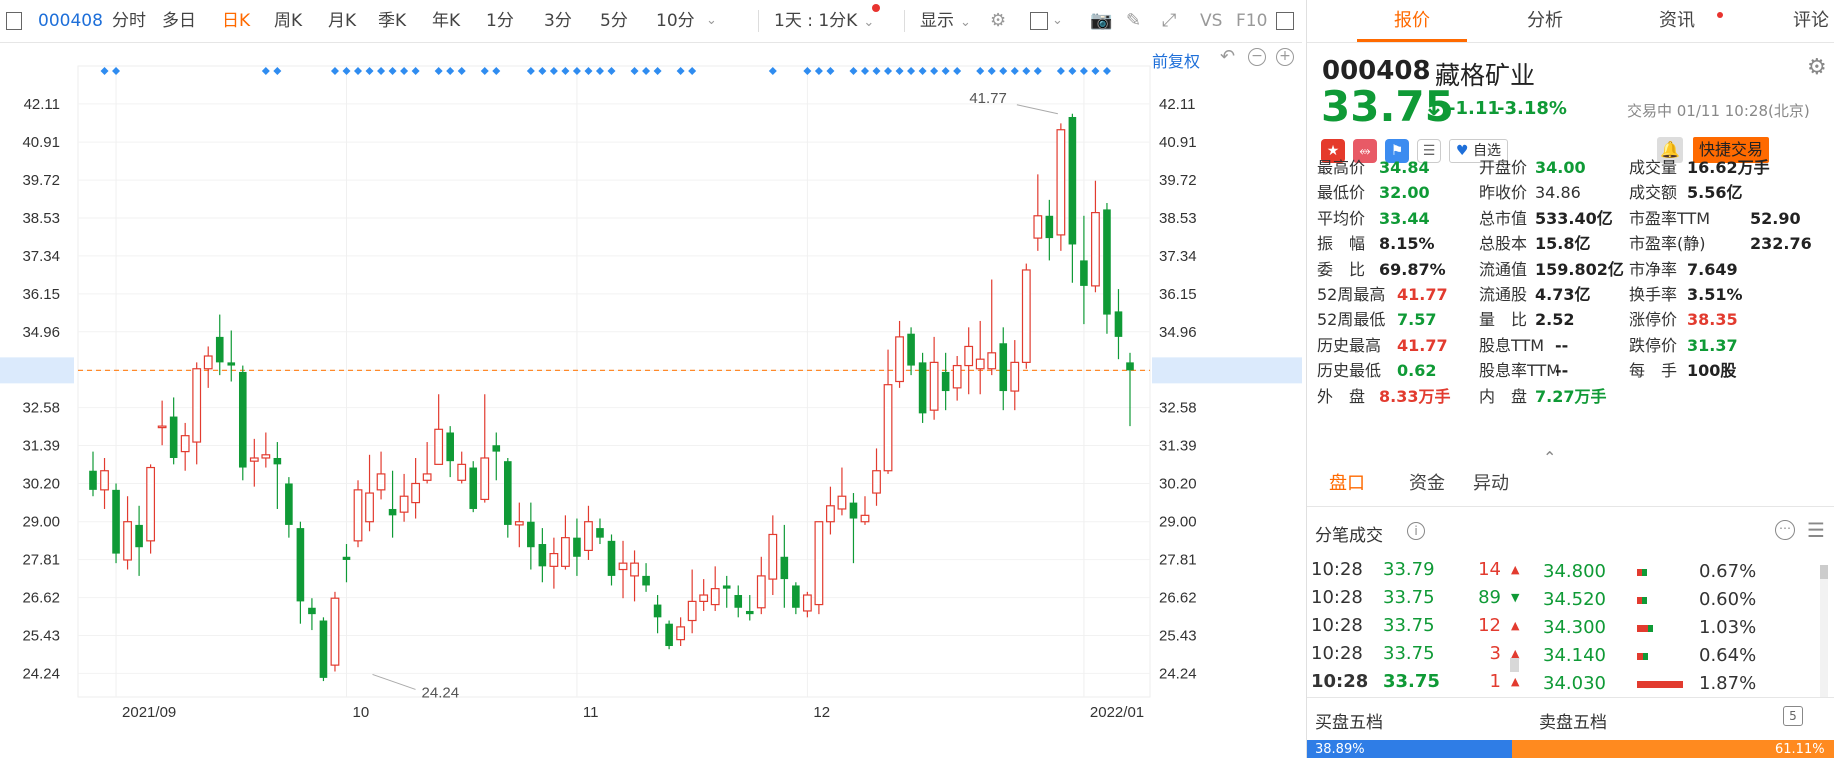 This screenshot has width=1834, height=758. Describe the element at coordinates (1728, 571) in the screenshot. I see `dist-pct: 0.67%` at that location.